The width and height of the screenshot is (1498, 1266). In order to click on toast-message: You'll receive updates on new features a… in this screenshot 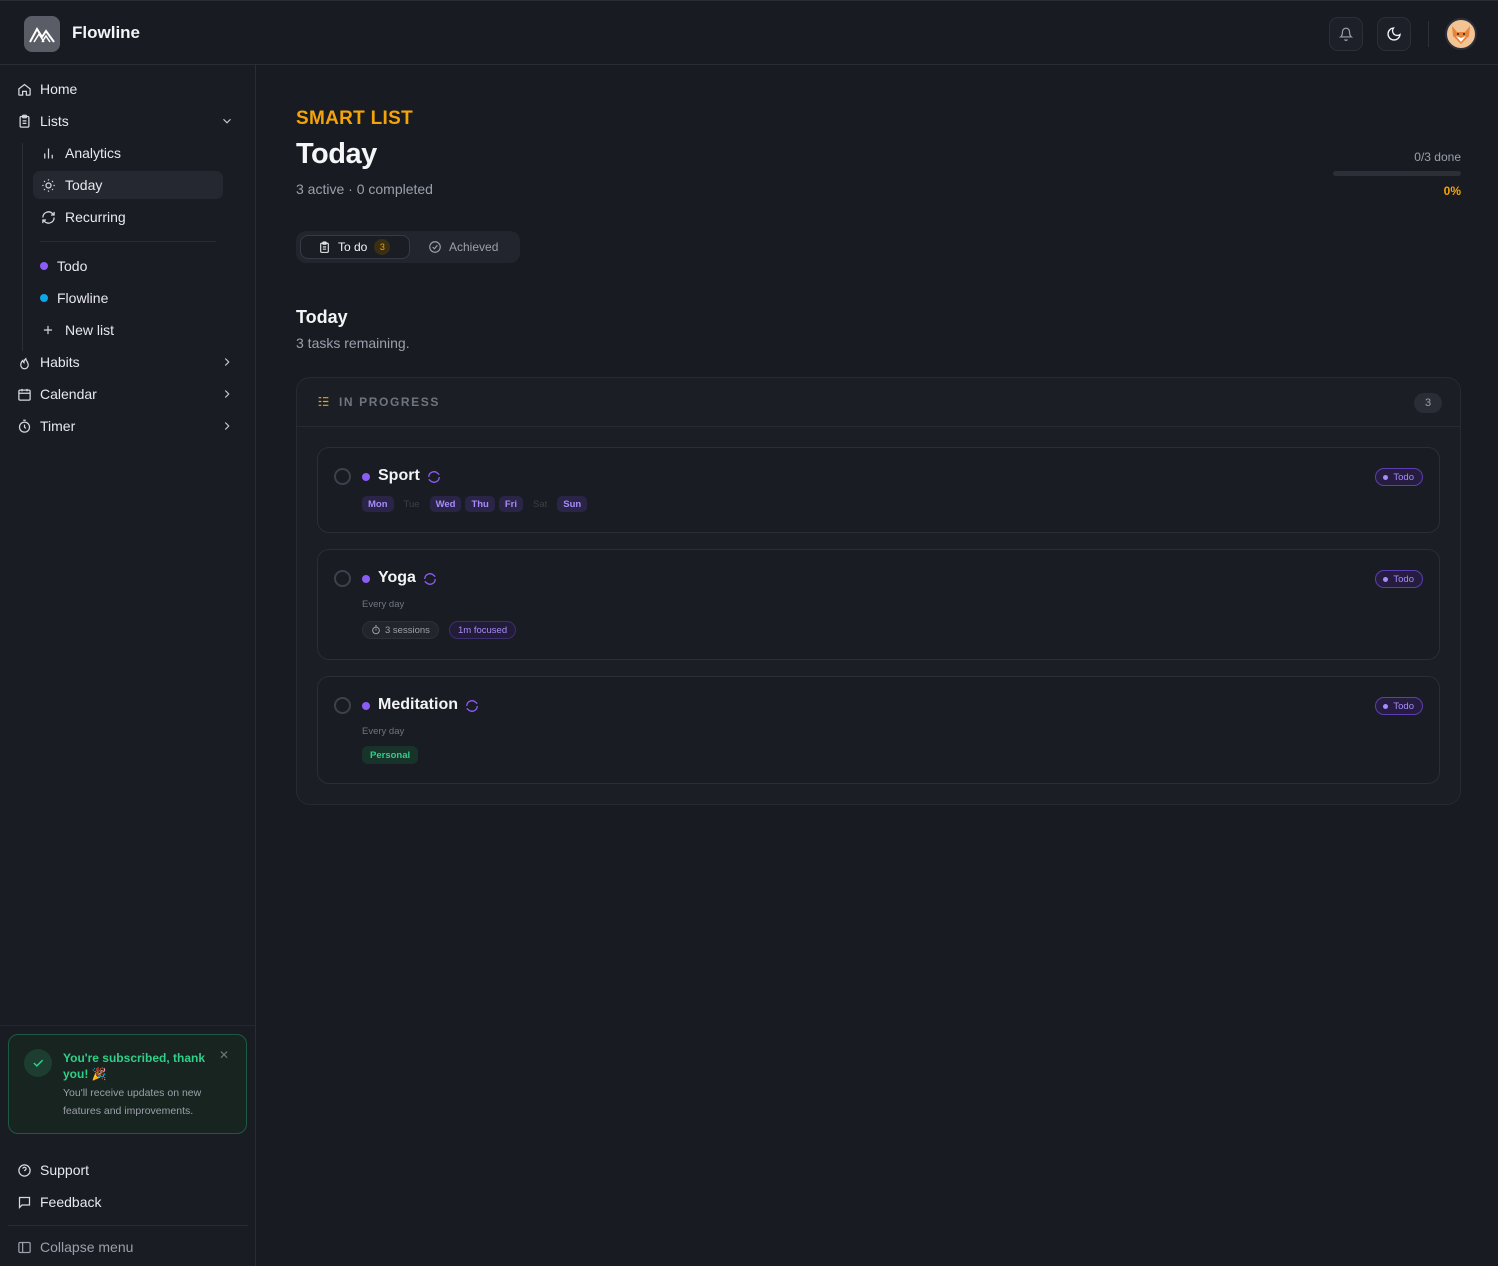, I will do `click(132, 1102)`.